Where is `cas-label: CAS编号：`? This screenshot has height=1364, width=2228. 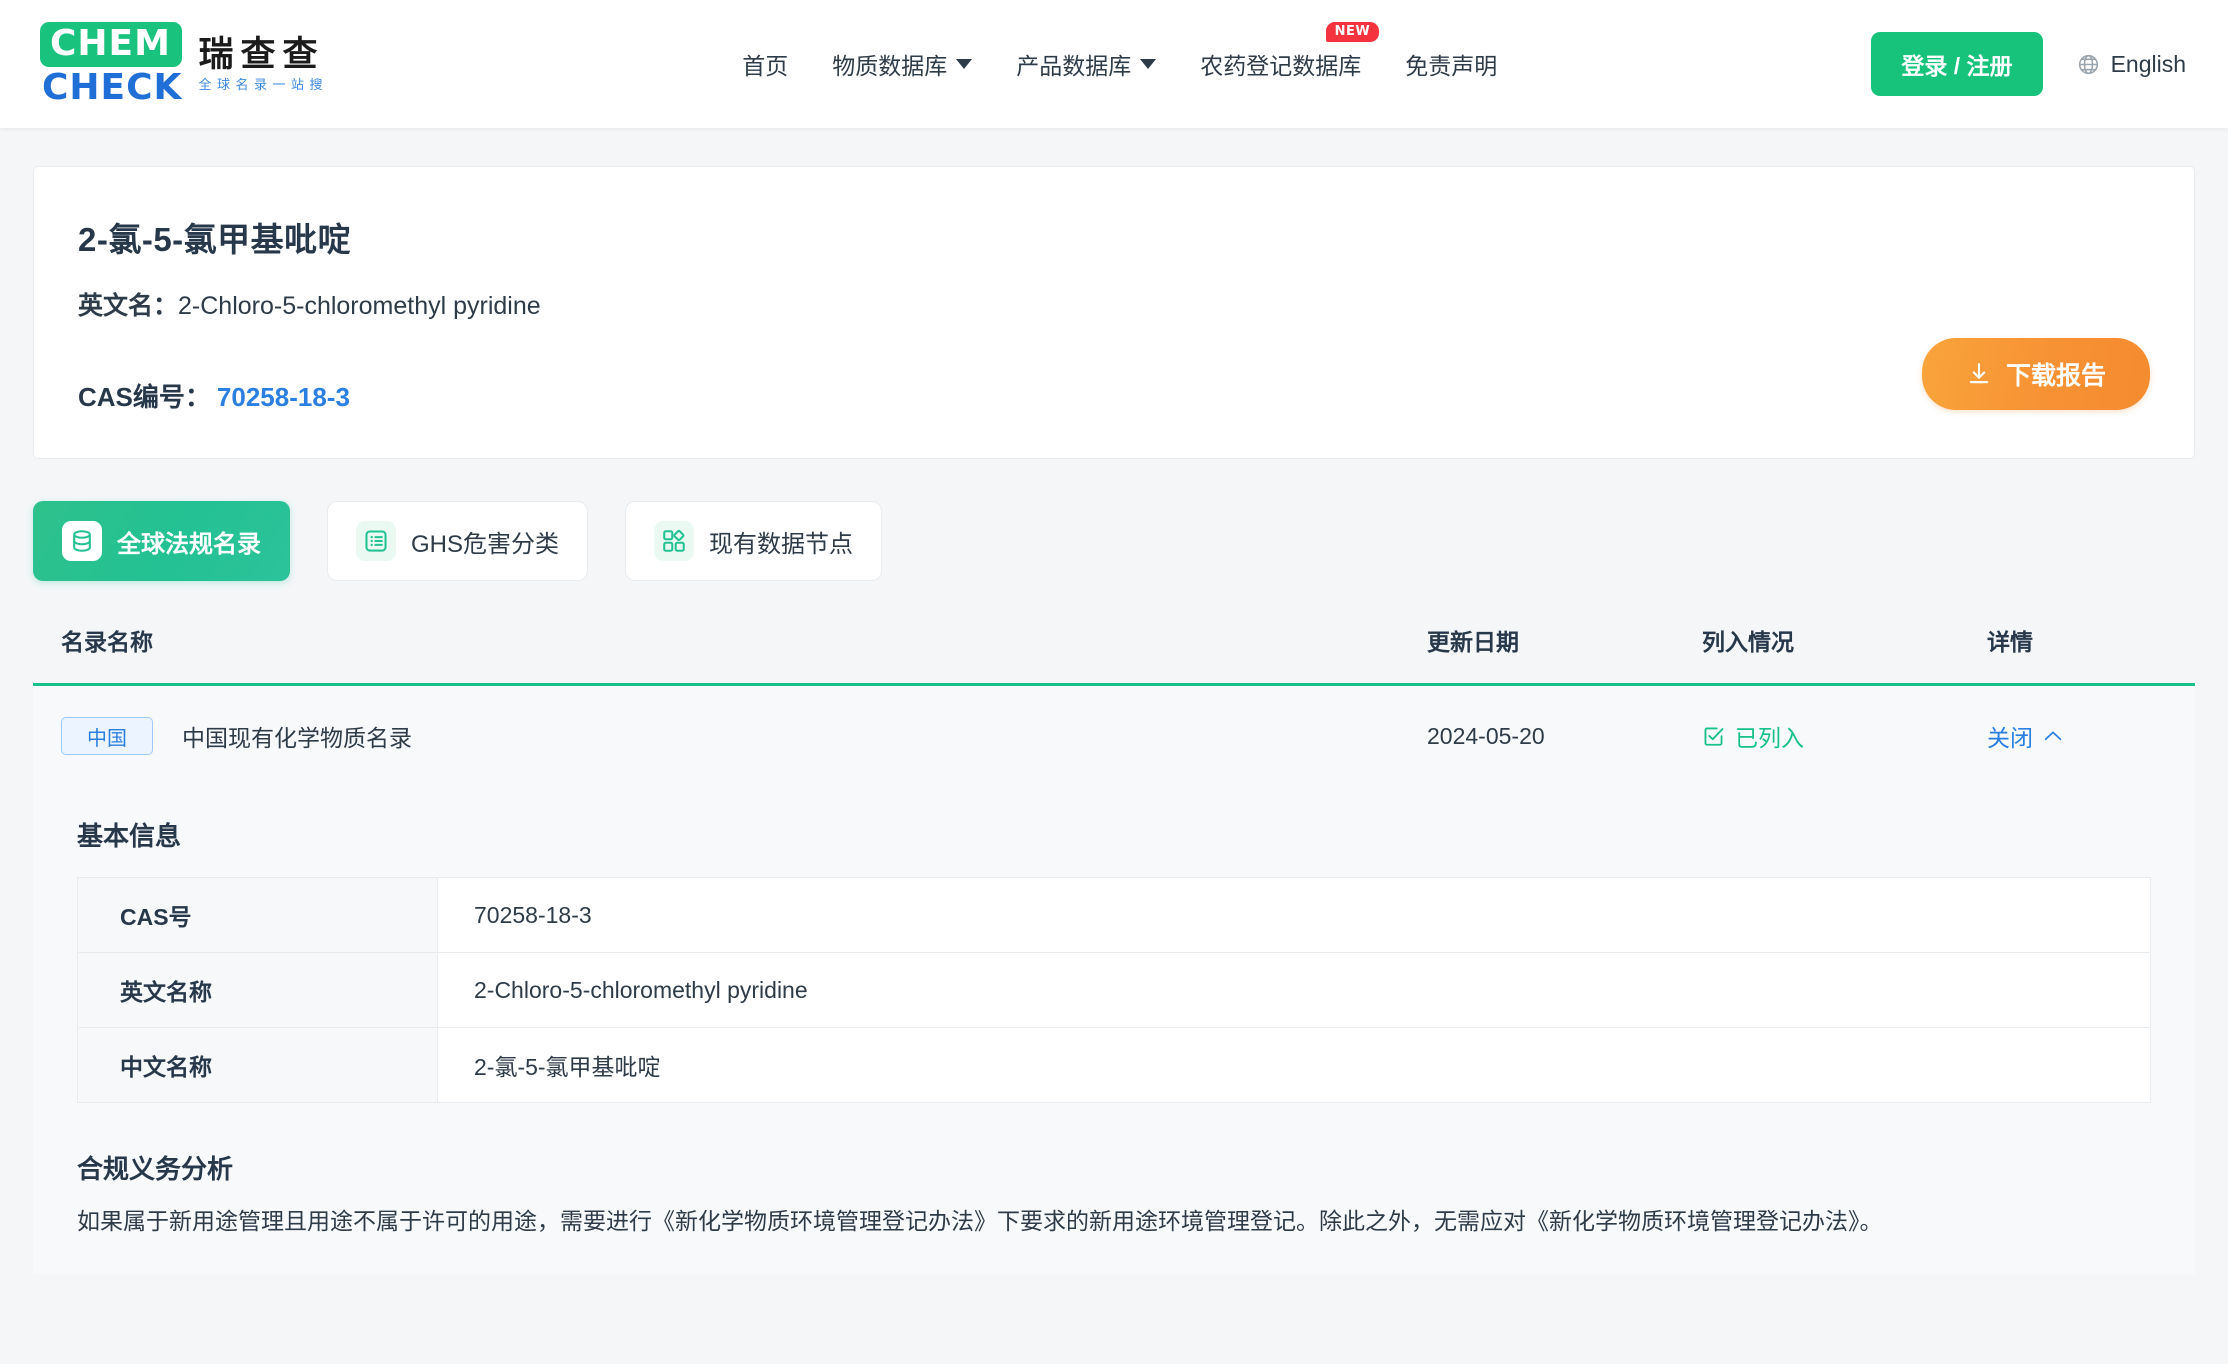 cas-label: CAS编号： is located at coordinates (144, 397).